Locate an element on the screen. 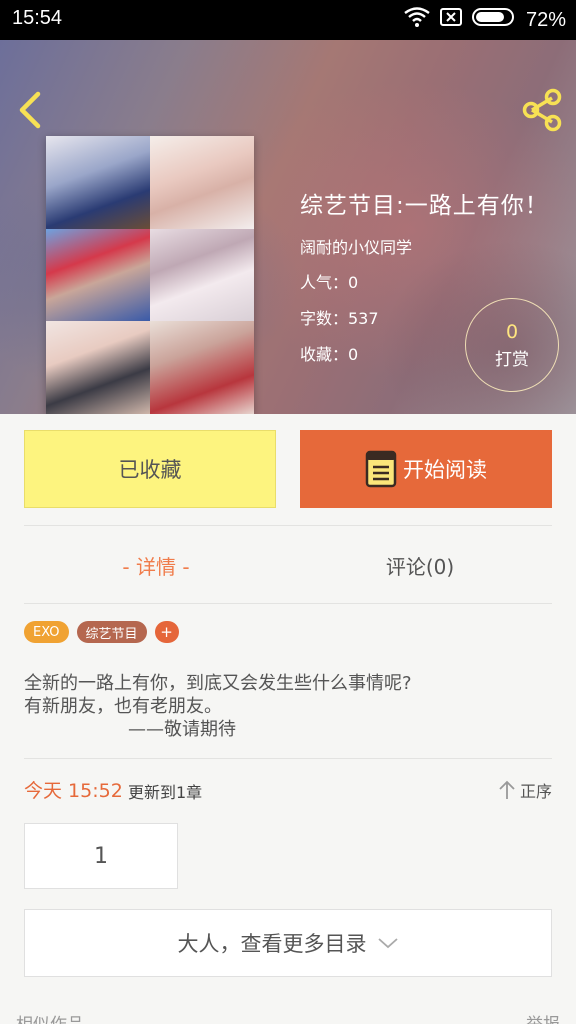 This screenshot has height=1024, width=576. description-line: 有新朋友，也有老朋友。 is located at coordinates (123, 706).